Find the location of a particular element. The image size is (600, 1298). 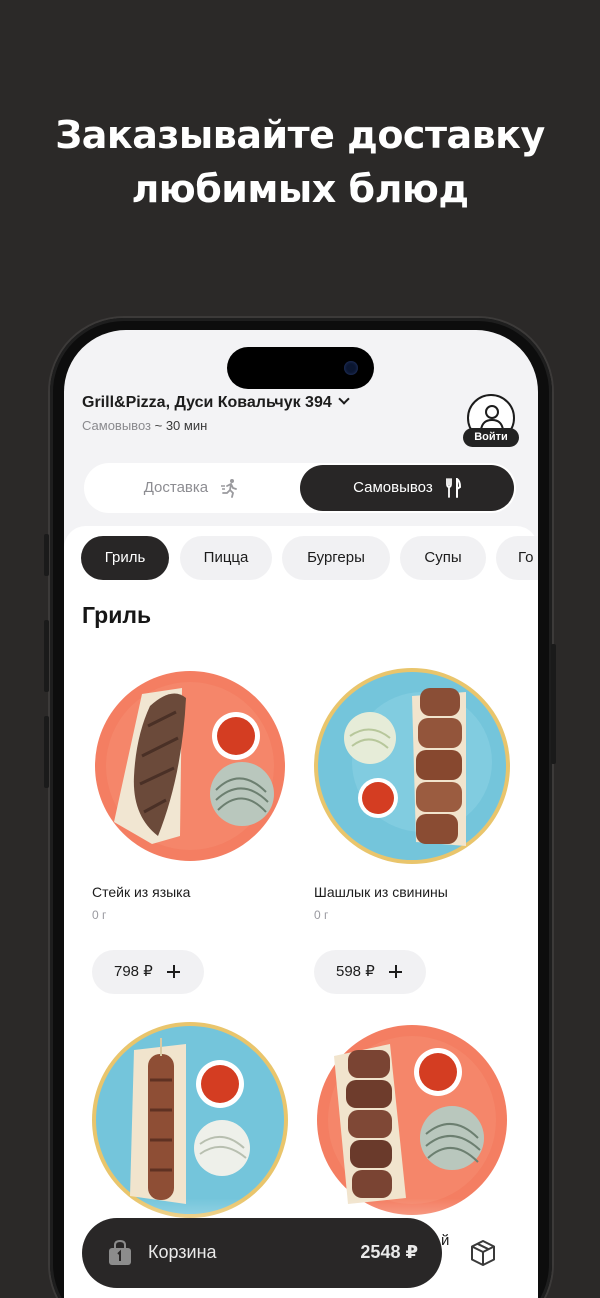

product-price: 798 ₽ is located at coordinates (133, 971).